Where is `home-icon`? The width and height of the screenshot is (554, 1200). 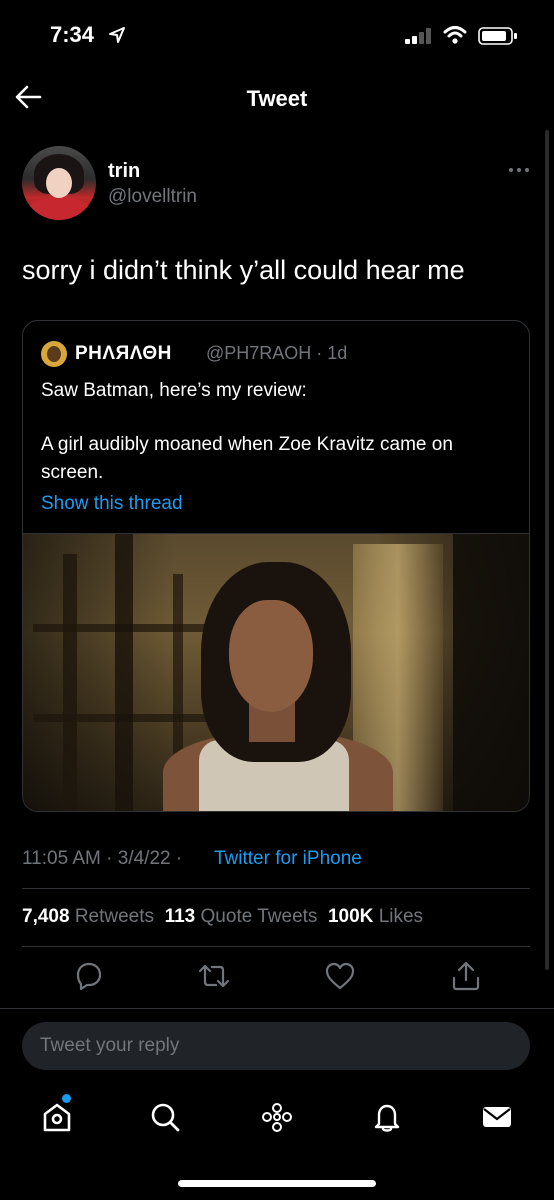 home-icon is located at coordinates (57, 1117).